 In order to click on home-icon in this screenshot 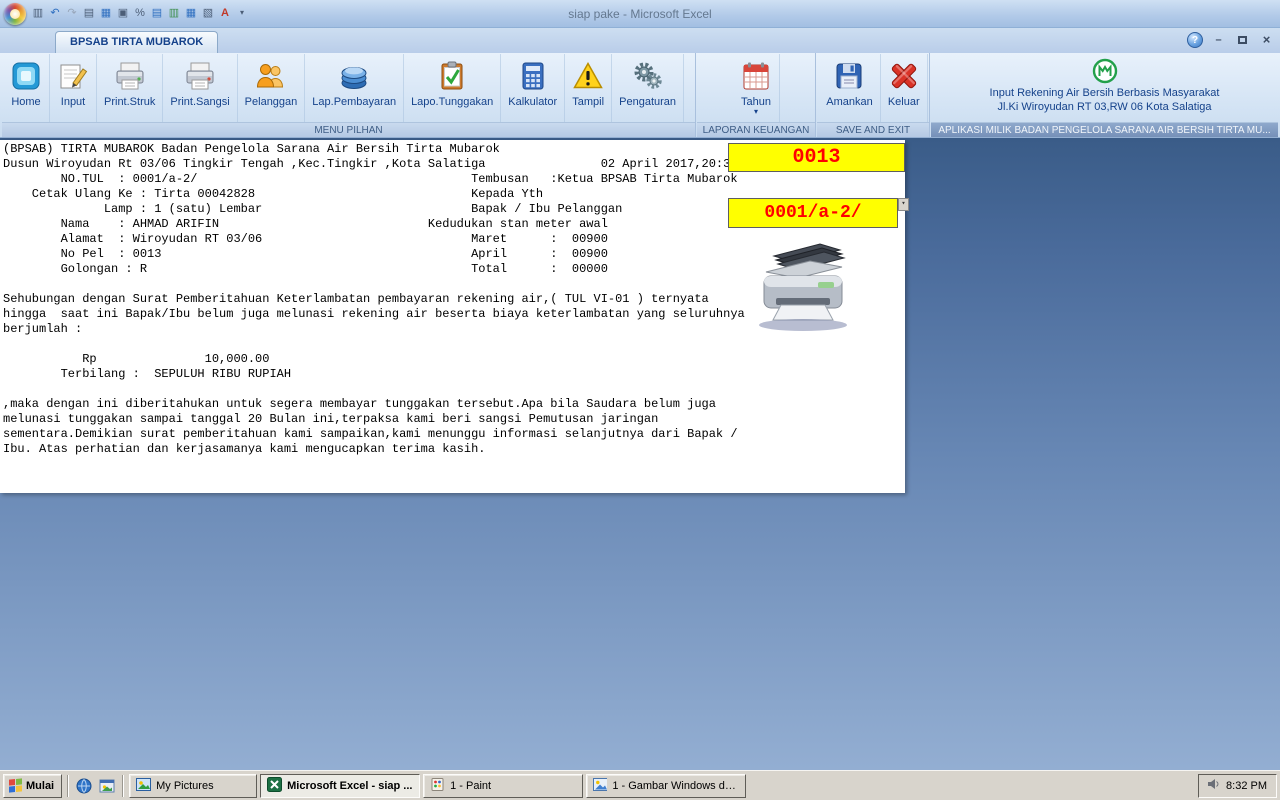, I will do `click(26, 76)`.